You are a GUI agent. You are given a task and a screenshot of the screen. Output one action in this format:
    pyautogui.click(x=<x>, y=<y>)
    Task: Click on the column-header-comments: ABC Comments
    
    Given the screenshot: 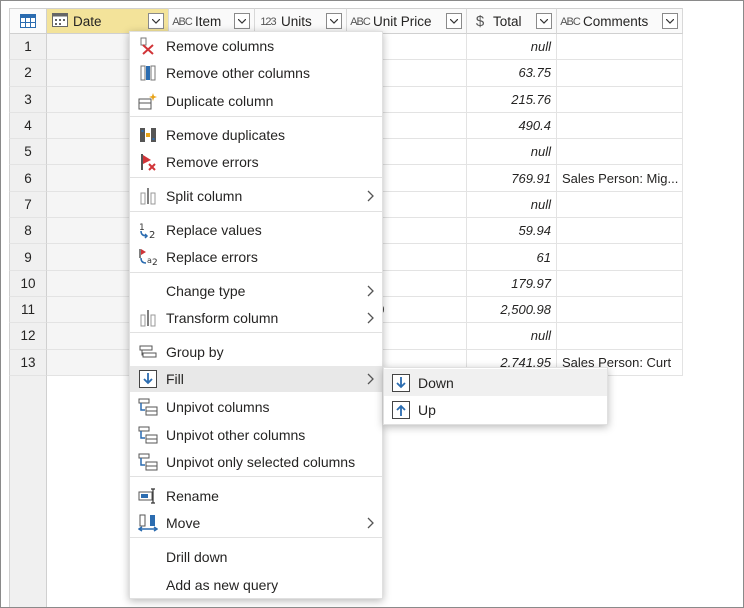 What is the action you would take?
    pyautogui.click(x=620, y=21)
    